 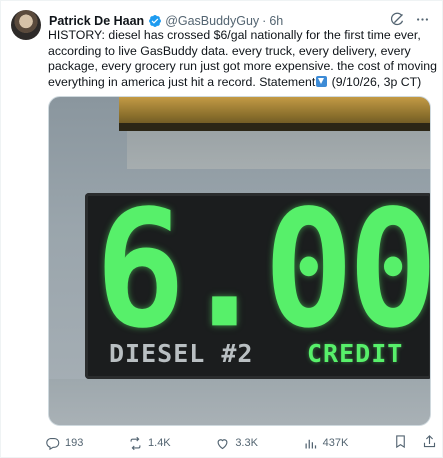 I want to click on analytics-icon, so click(x=310, y=443).